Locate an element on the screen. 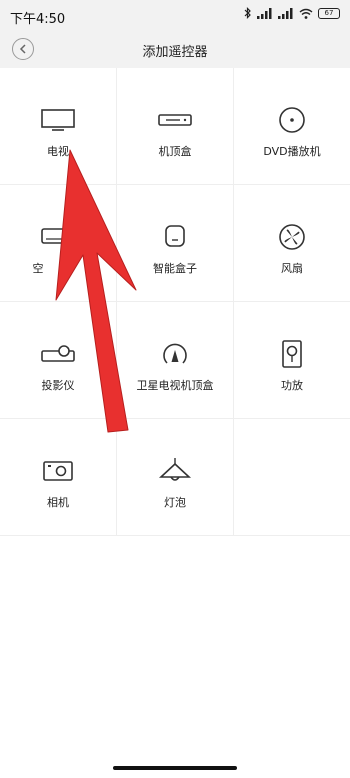  device-dvd: DVD播放机 is located at coordinates (292, 126).